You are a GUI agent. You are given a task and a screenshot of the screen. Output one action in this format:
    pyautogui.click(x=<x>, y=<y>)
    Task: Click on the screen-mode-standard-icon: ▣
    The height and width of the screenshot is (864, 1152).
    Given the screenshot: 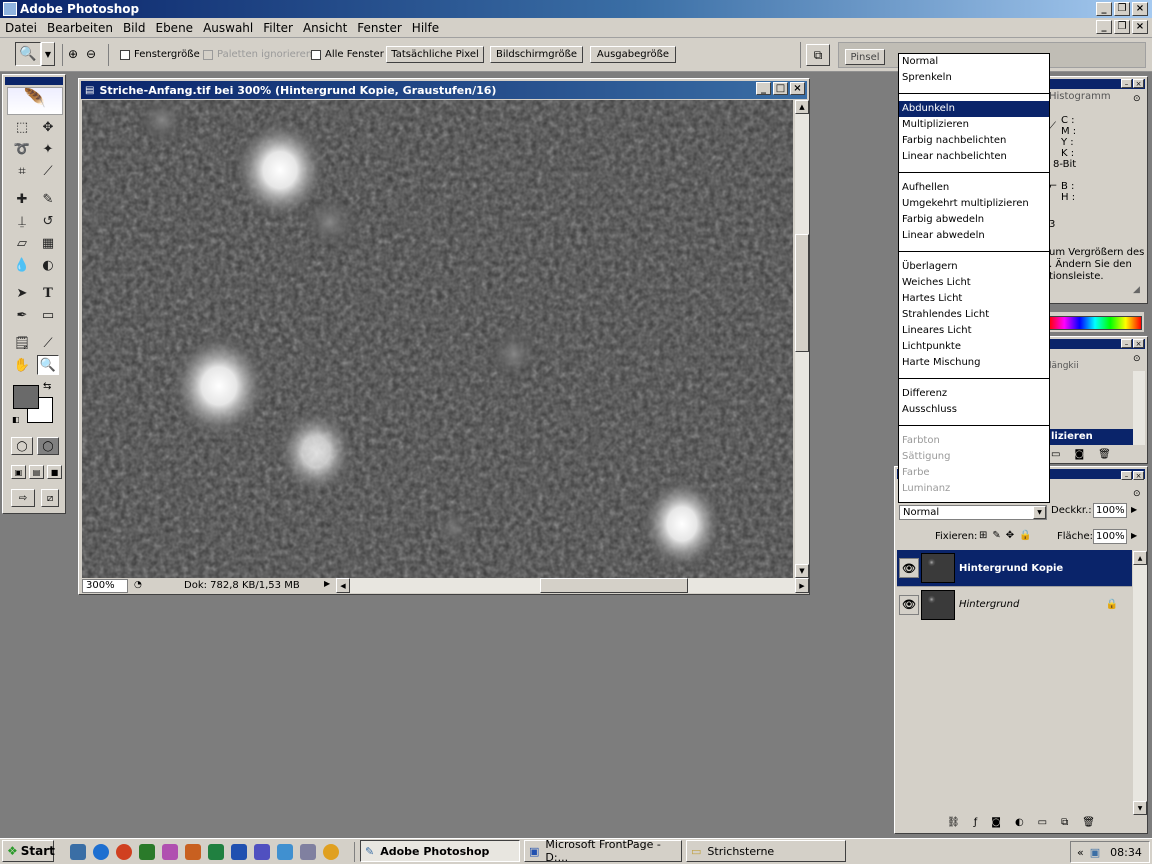 What is the action you would take?
    pyautogui.click(x=18, y=472)
    